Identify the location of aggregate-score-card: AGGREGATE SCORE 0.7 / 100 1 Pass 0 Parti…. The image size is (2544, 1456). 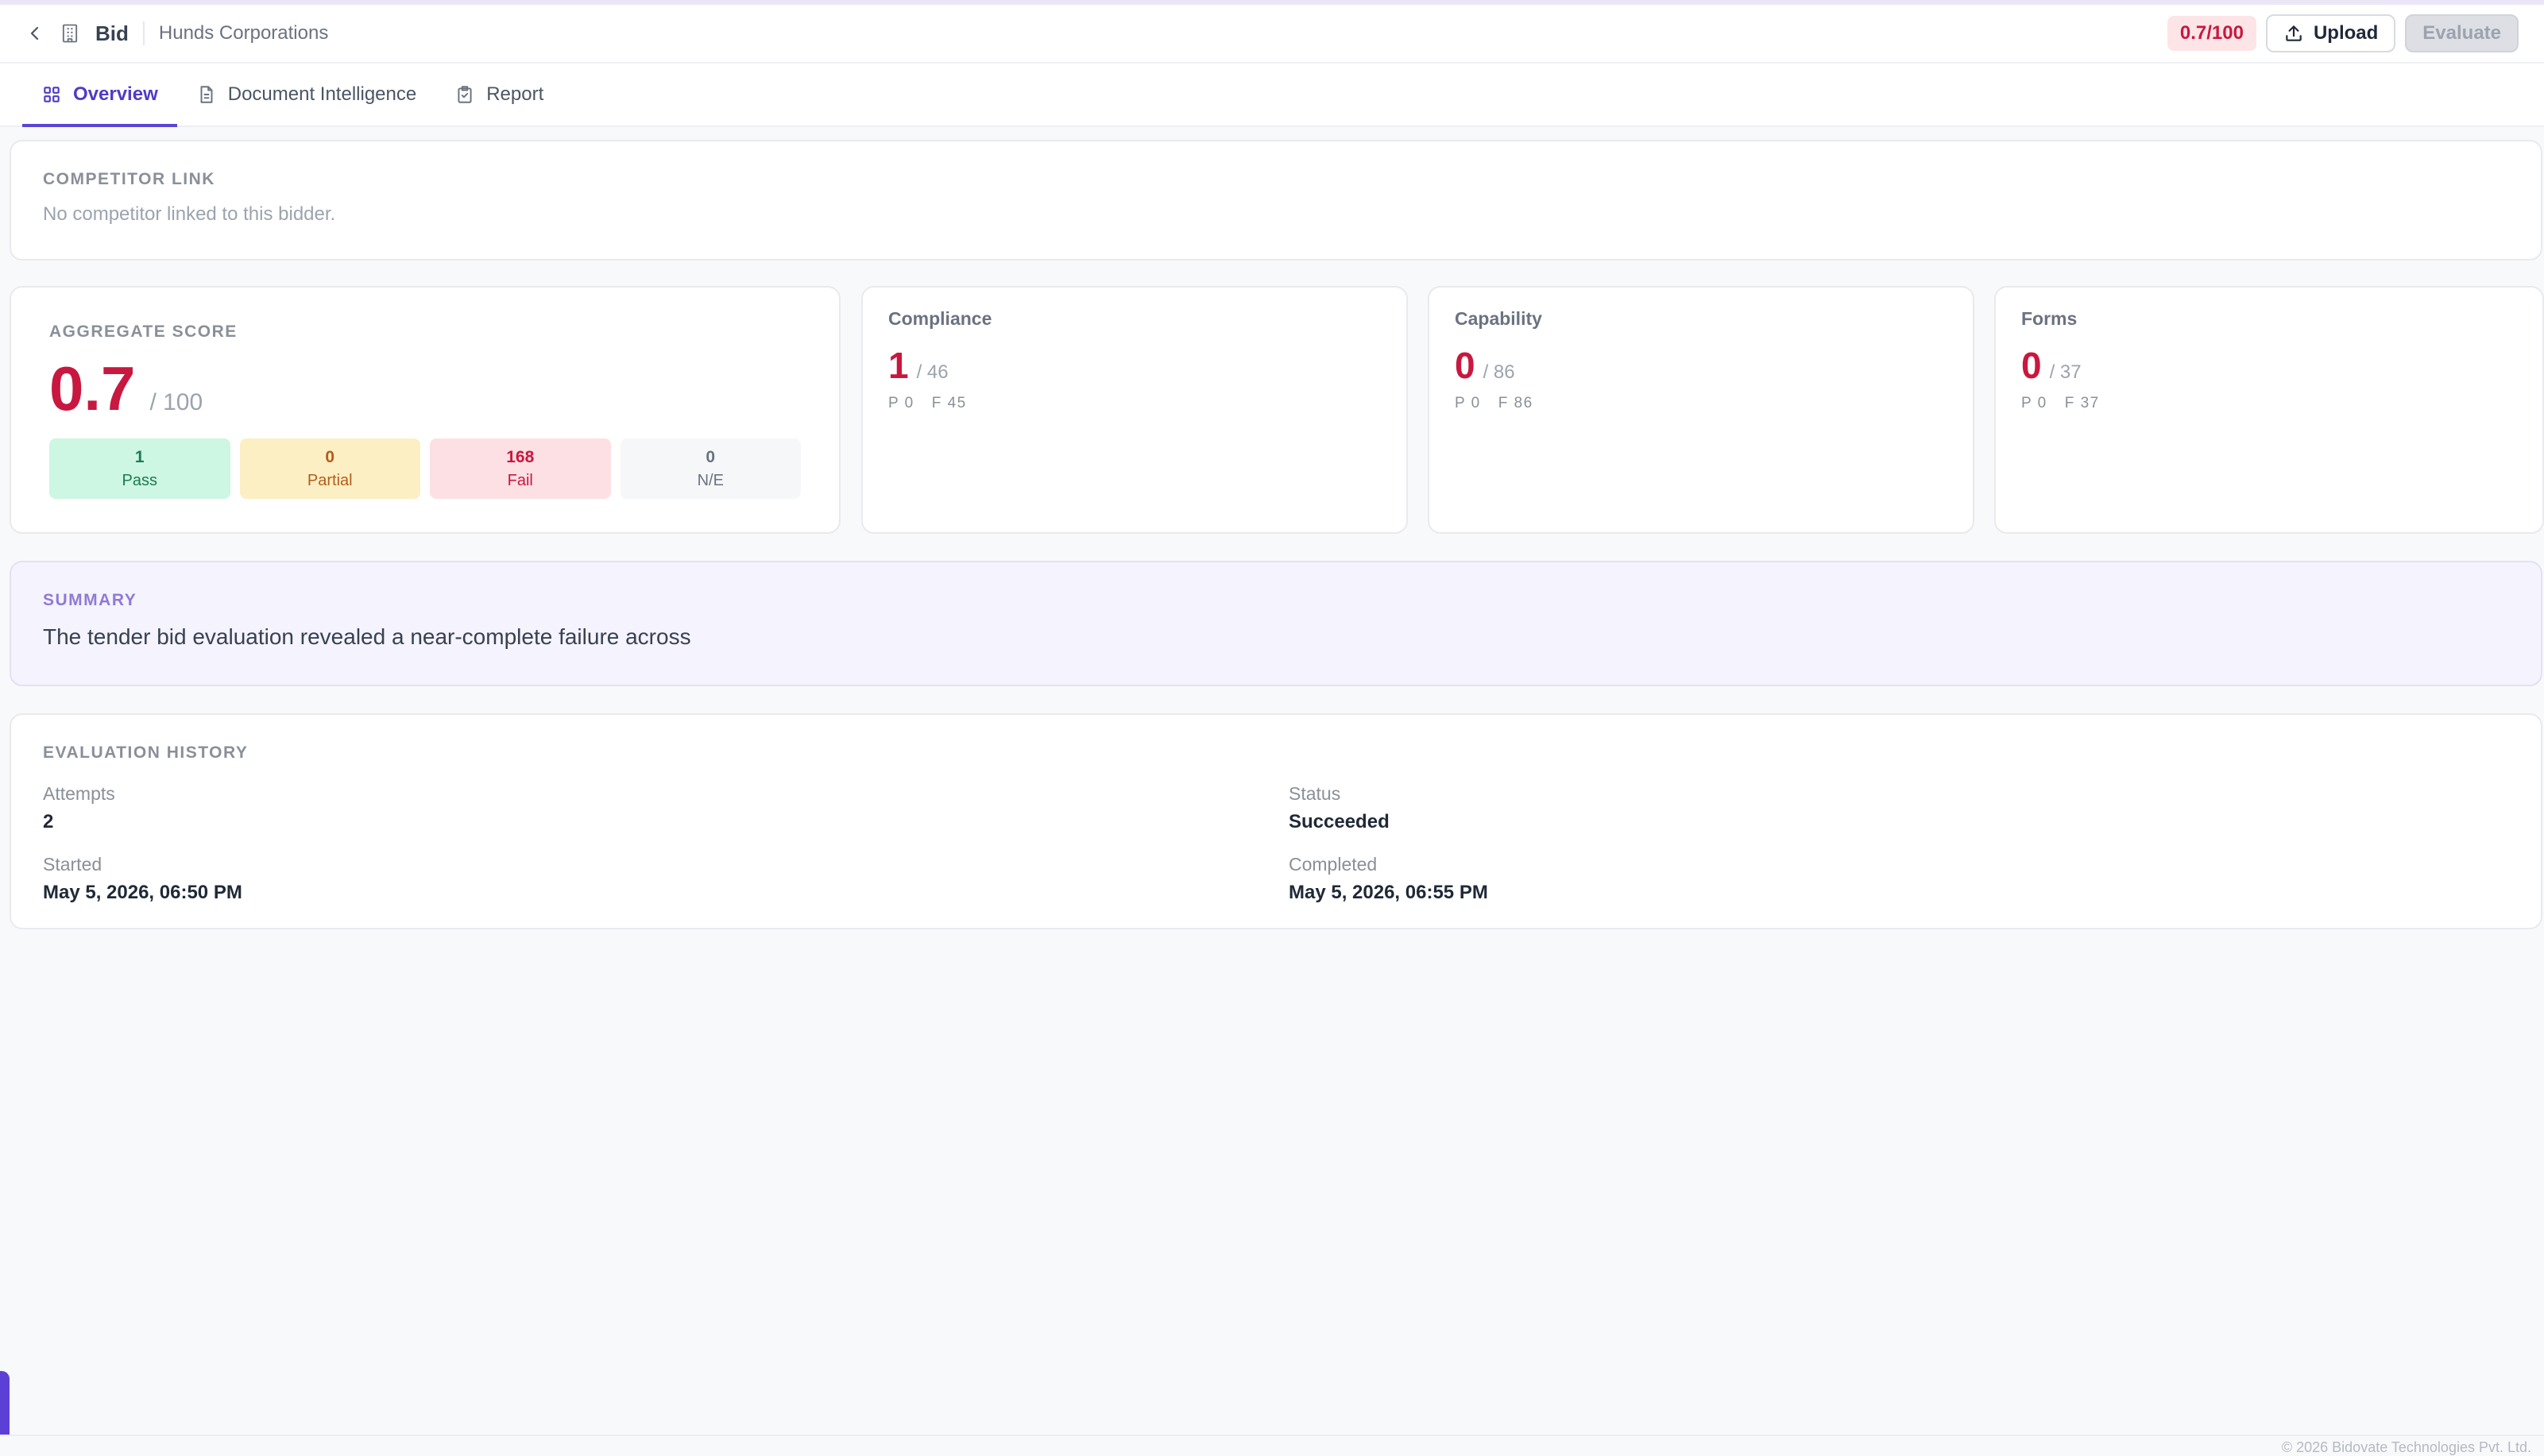
(425, 410).